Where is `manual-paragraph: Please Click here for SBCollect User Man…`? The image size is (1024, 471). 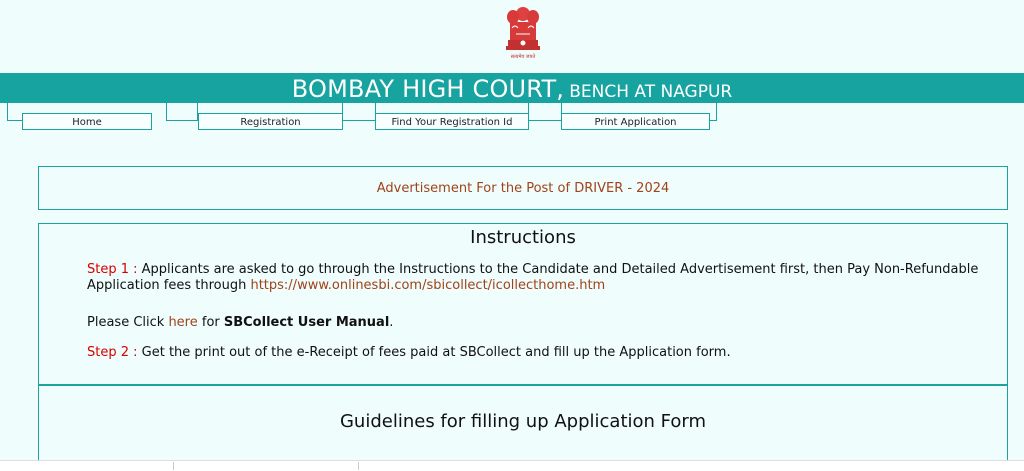
manual-paragraph: Please Click here for SBCollect User Man… is located at coordinates (542, 323).